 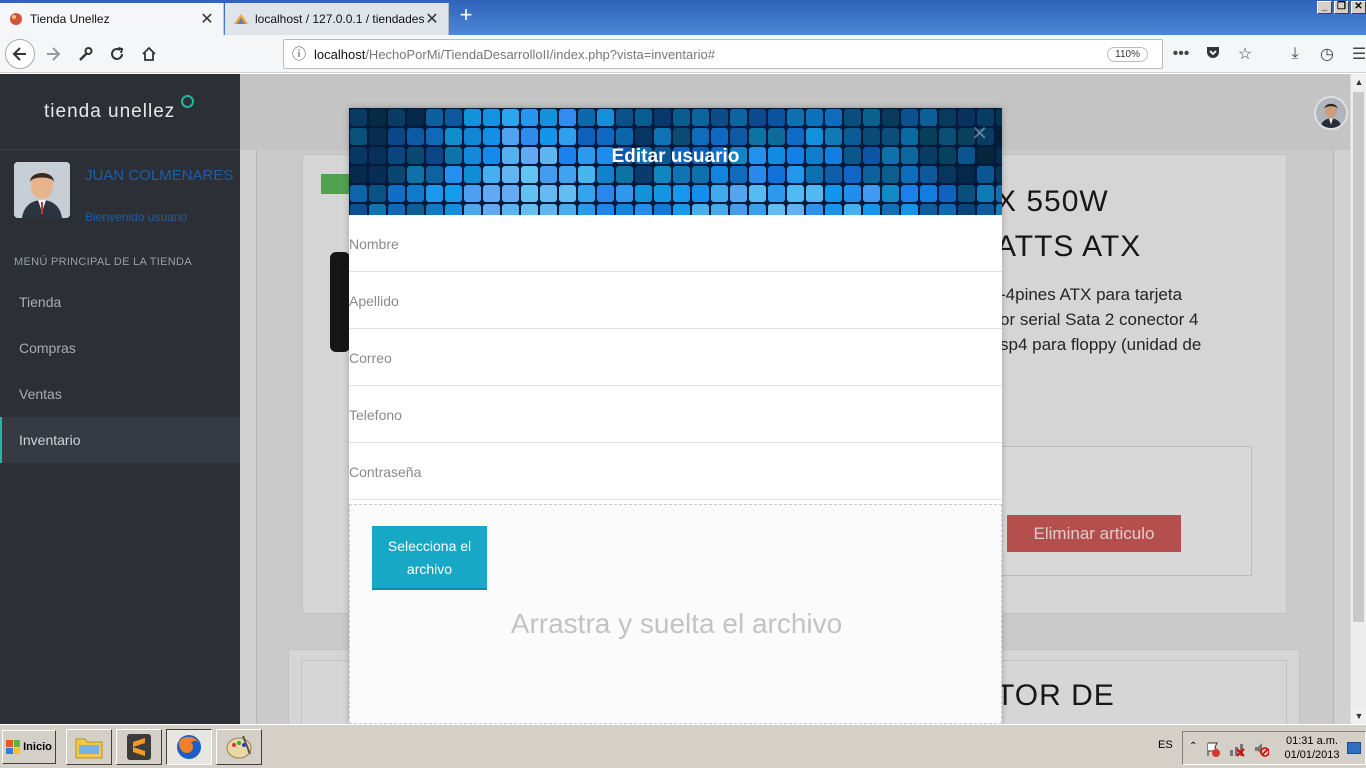 What do you see at coordinates (1213, 749) in the screenshot?
I see `action-center-flag-icon` at bounding box center [1213, 749].